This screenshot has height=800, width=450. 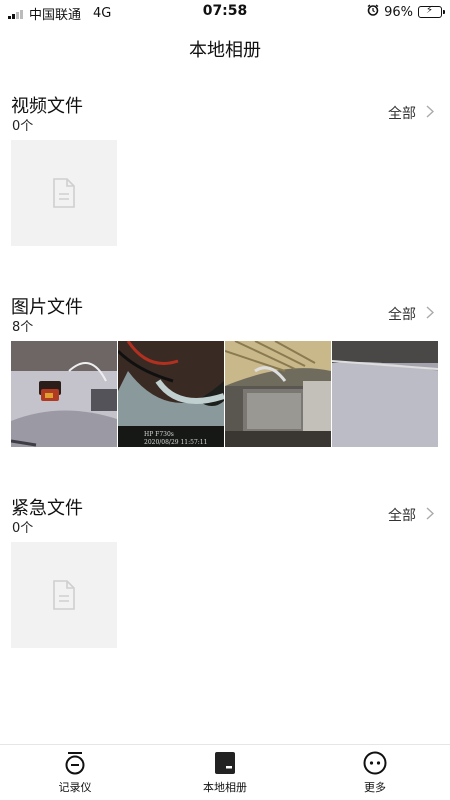 I want to click on timestamp-line2: 2020/08/29 11:57:11, so click(x=175, y=442).